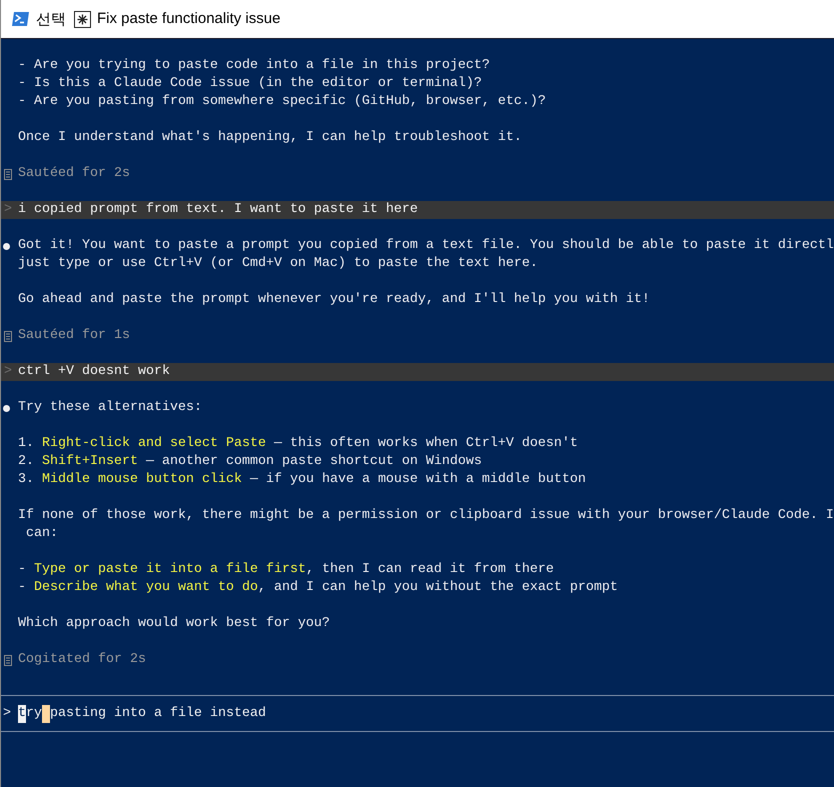  I want to click on user-message-text: ctrl +V doesnt work, so click(94, 372).